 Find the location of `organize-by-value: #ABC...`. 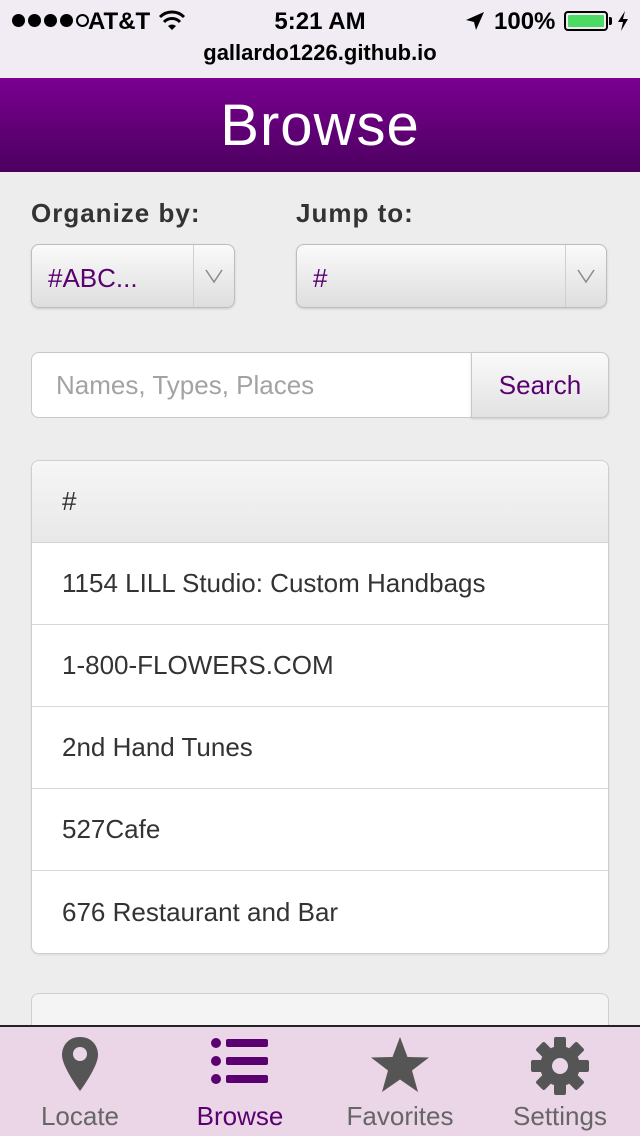

organize-by-value: #ABC... is located at coordinates (93, 278).